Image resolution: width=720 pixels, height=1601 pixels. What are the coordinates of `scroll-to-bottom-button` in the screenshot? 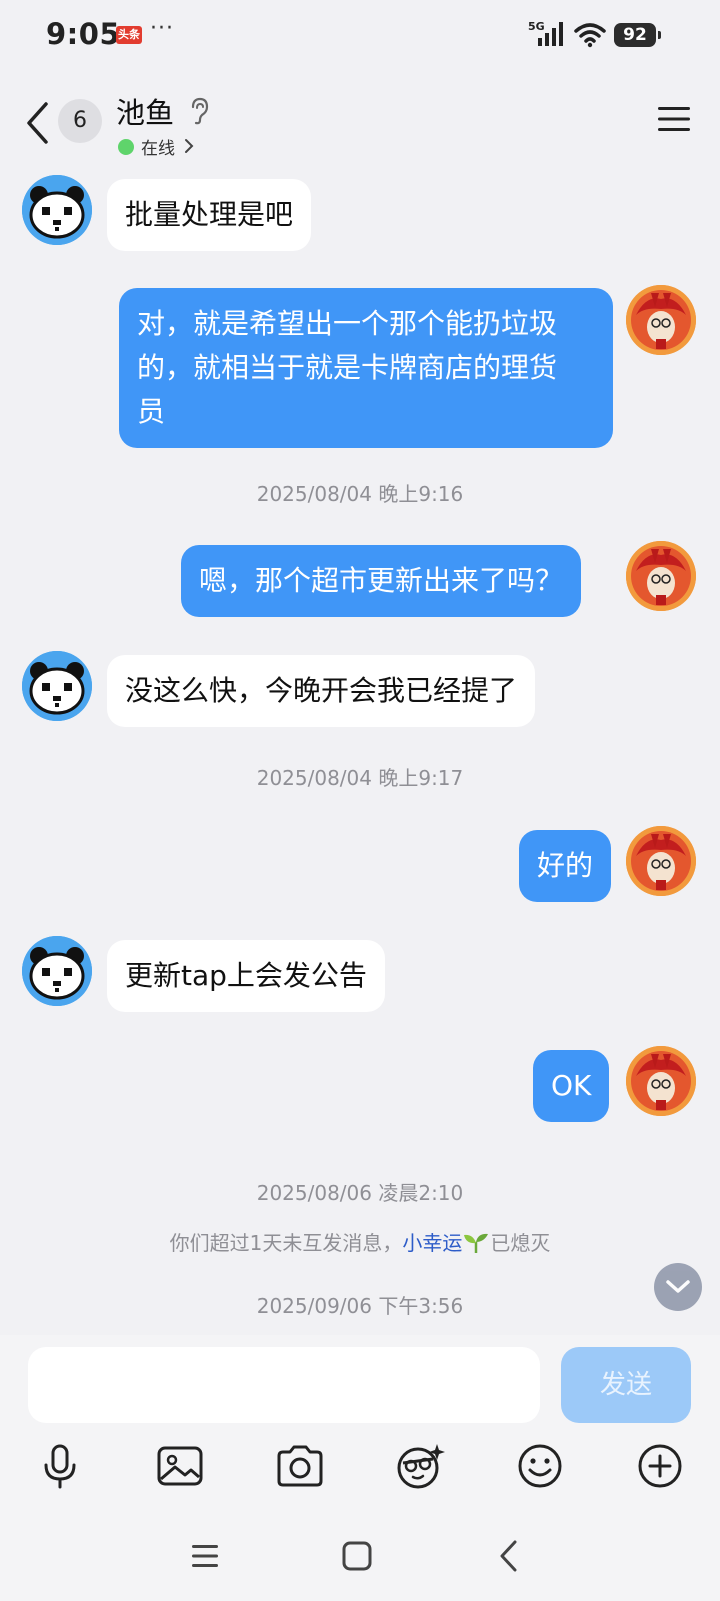 It's located at (678, 1287).